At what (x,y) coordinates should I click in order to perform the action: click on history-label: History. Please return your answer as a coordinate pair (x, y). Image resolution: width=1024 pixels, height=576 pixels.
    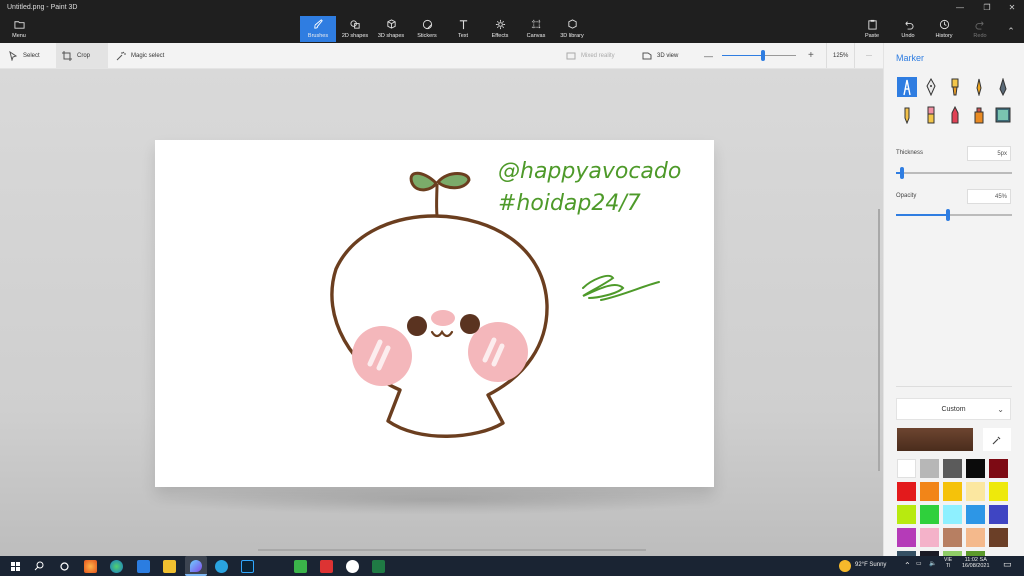
    Looking at the image, I should click on (944, 36).